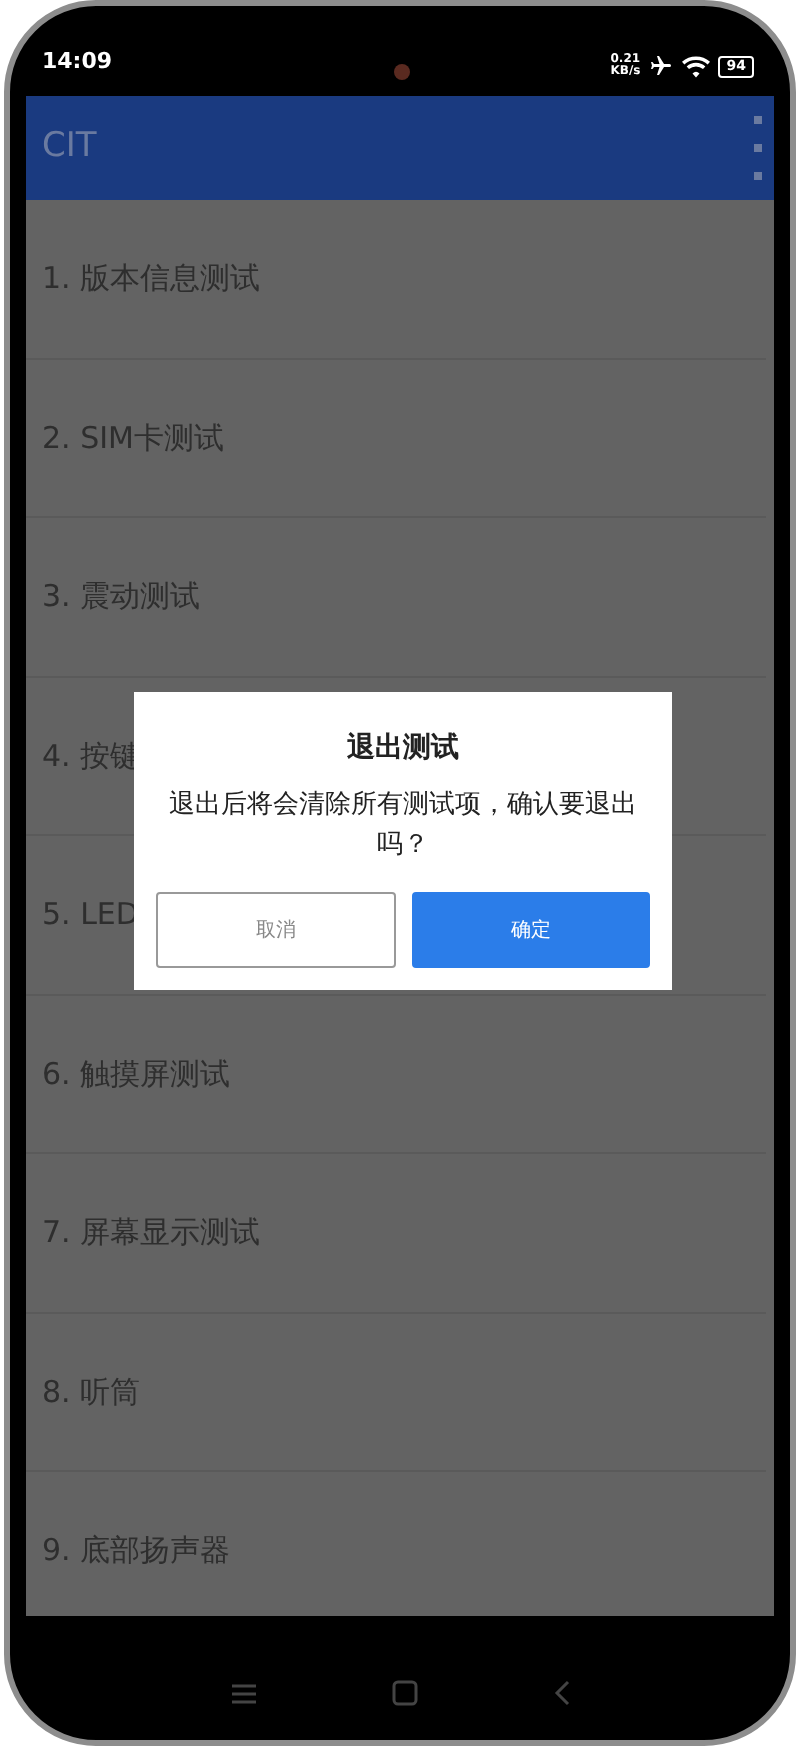 The height and width of the screenshot is (1746, 800). Describe the element at coordinates (77, 61) in the screenshot. I see `status-time: 14:09` at that location.